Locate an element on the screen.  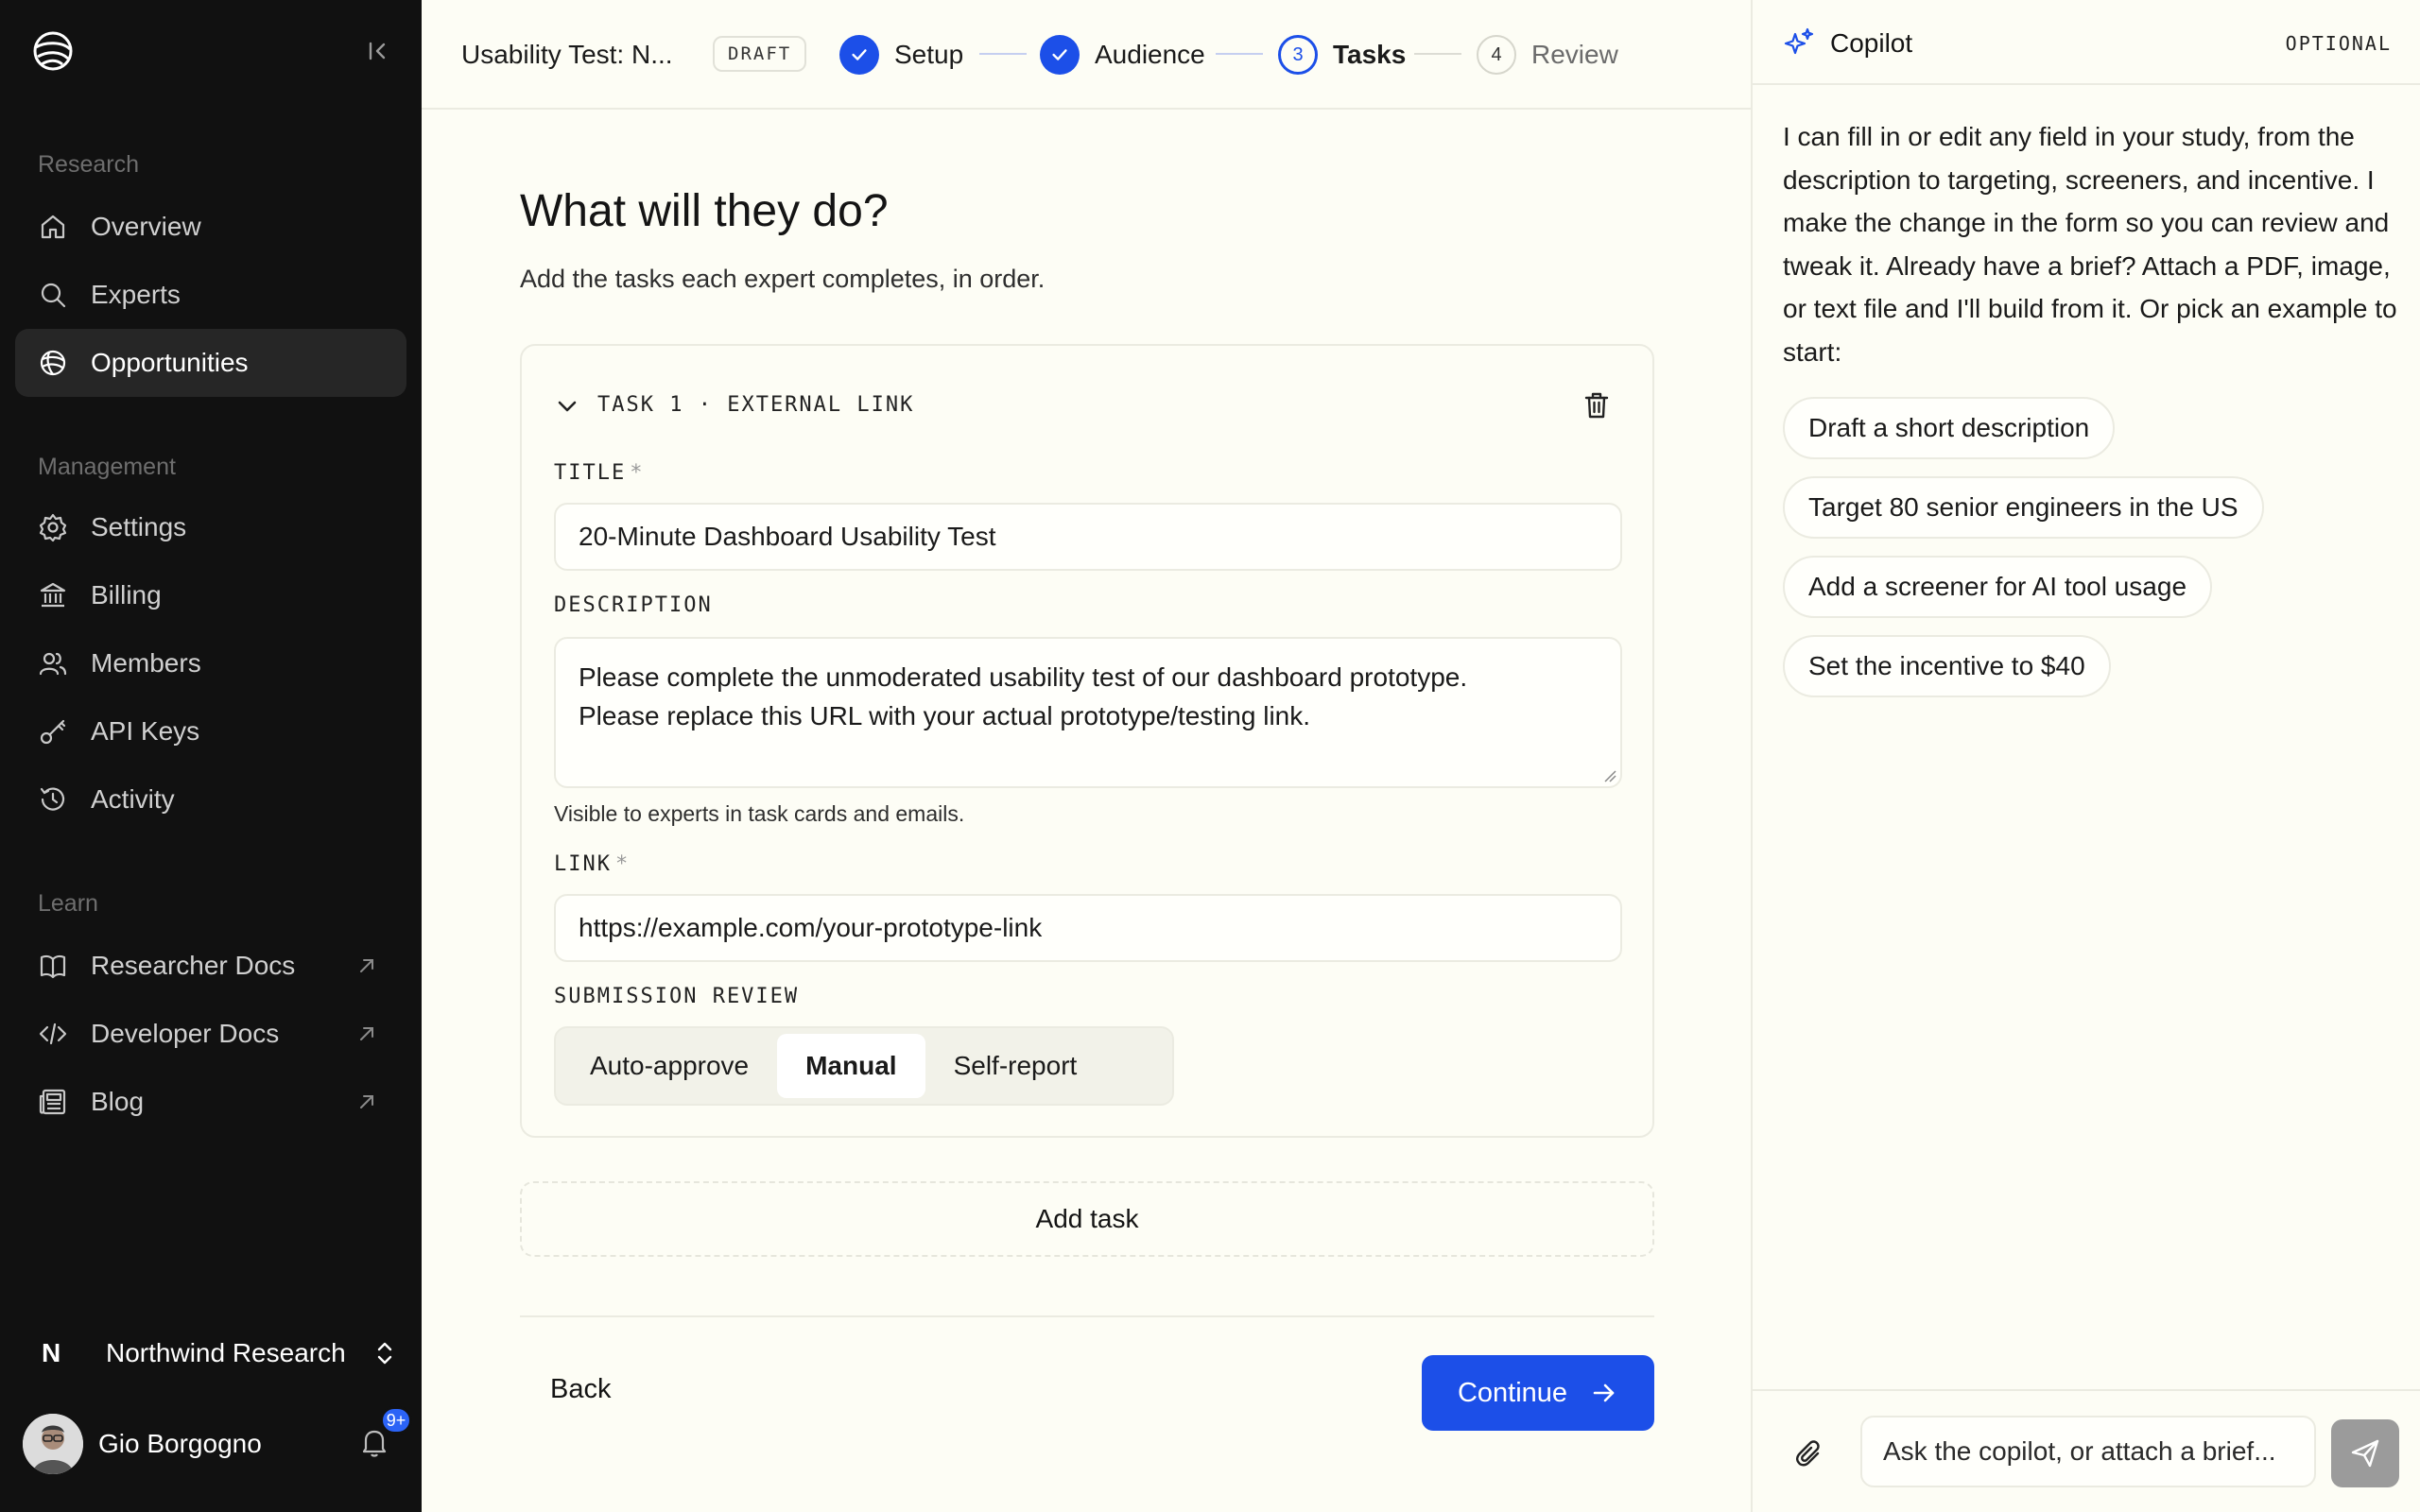
org-initial: N is located at coordinates (51, 1352).